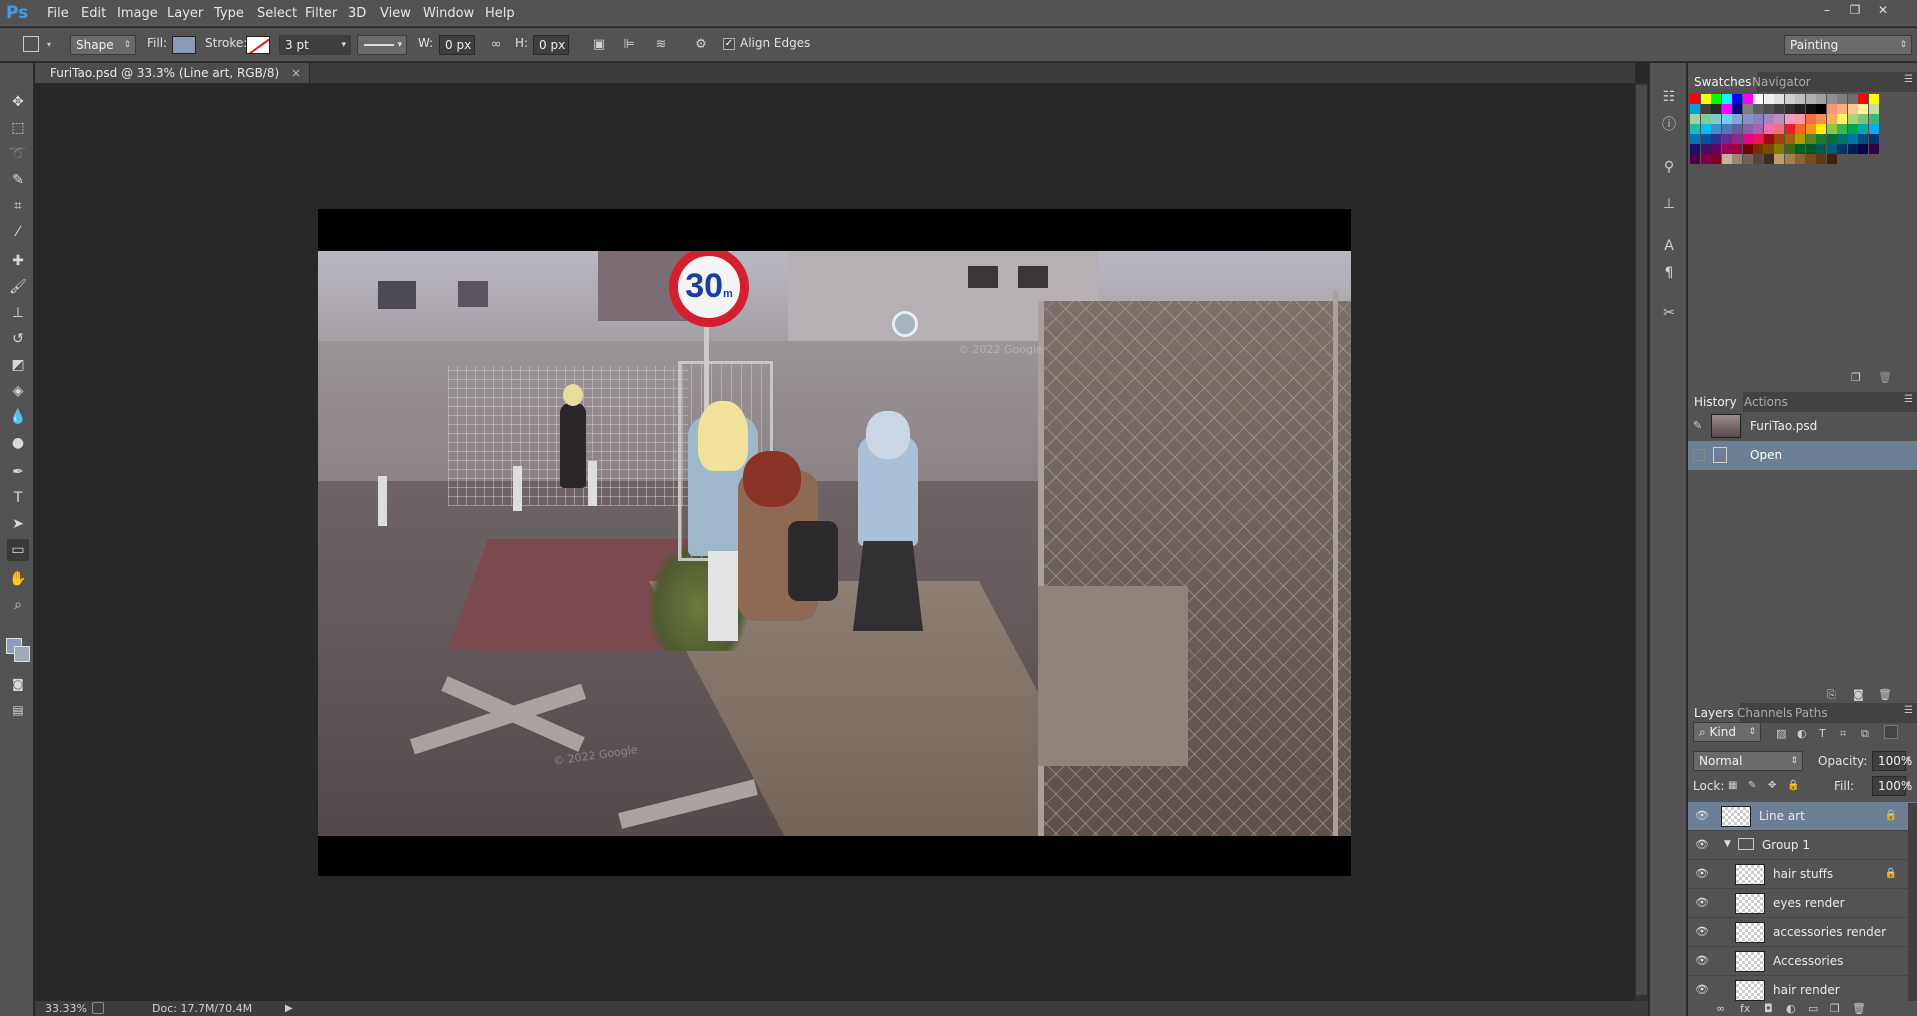  Describe the element at coordinates (448, 13) in the screenshot. I see `menu-window: Window` at that location.